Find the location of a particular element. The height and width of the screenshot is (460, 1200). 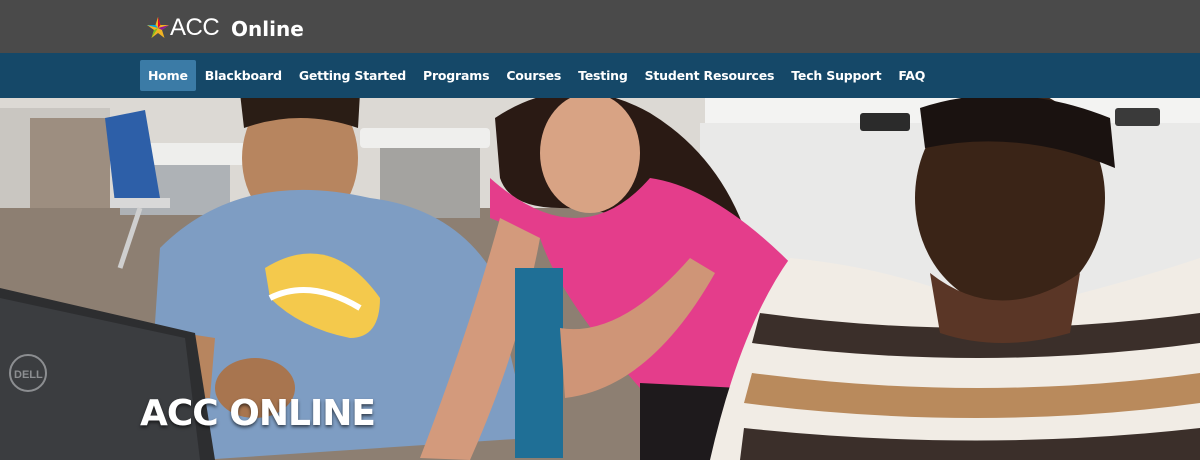

nav-item-testing: Testing is located at coordinates (603, 75).